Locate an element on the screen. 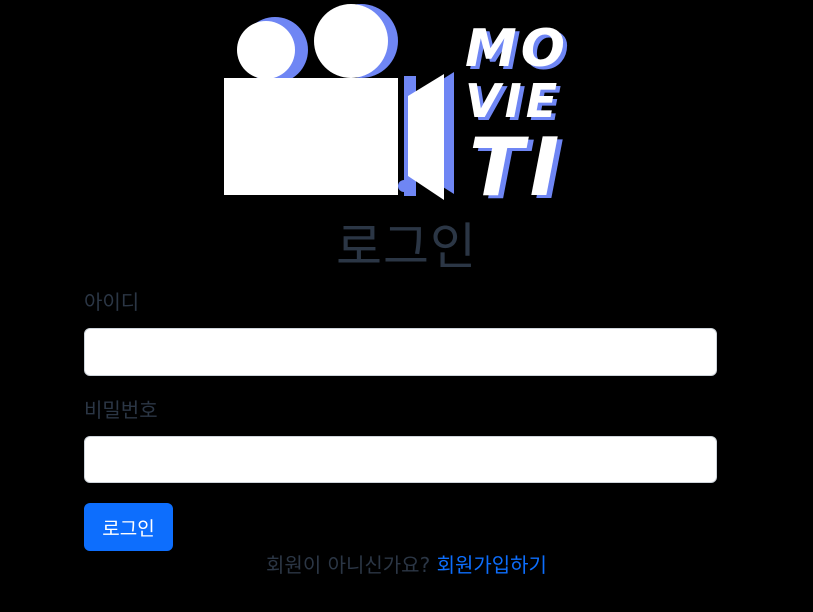 This screenshot has height=612, width=813. password-input is located at coordinates (400, 459).